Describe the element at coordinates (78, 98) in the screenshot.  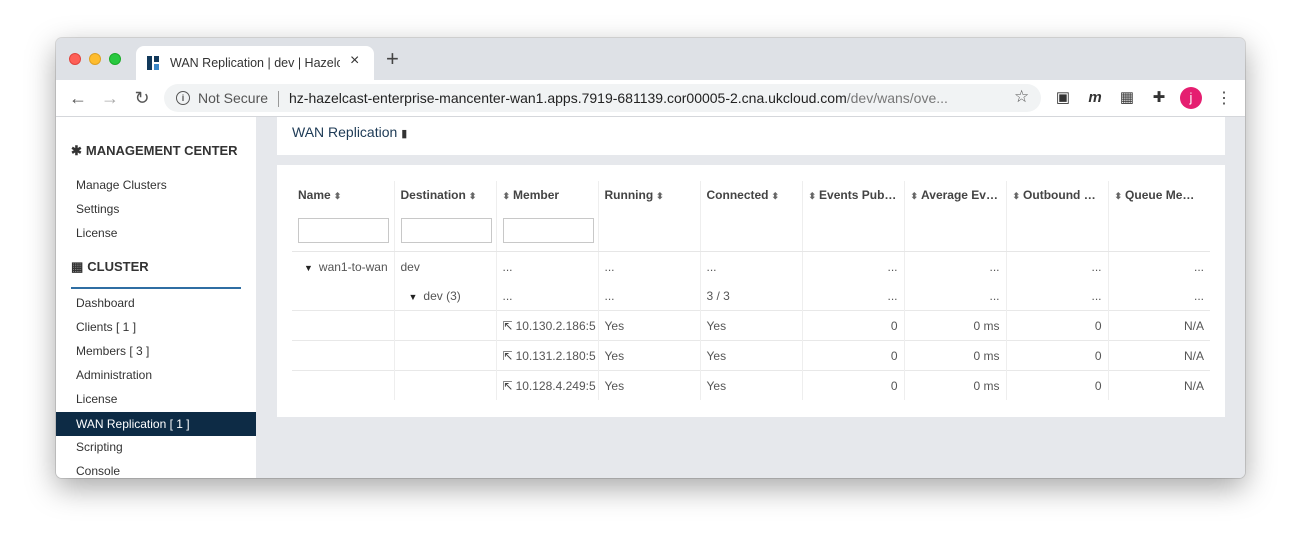
I see `back-icon: ←` at that location.